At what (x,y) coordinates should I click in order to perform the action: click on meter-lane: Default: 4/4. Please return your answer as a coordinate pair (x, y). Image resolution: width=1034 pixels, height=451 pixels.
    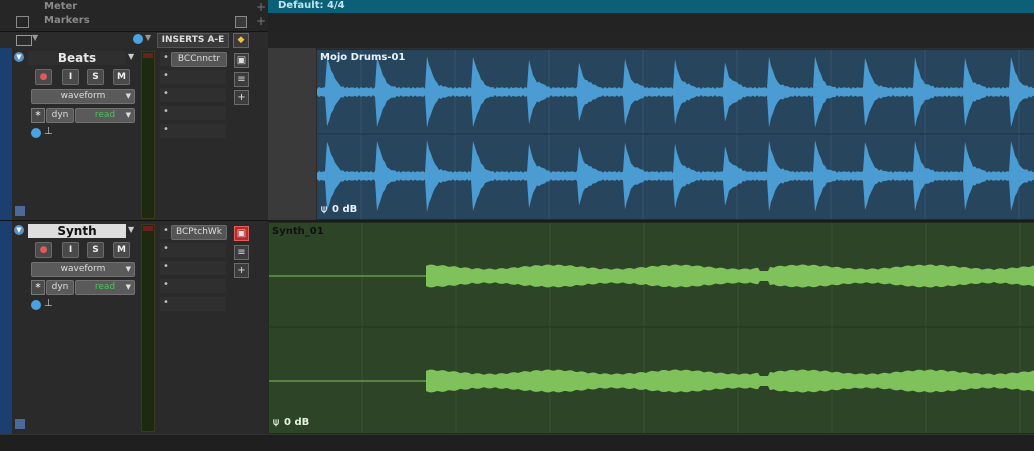
    Looking at the image, I should click on (651, 6).